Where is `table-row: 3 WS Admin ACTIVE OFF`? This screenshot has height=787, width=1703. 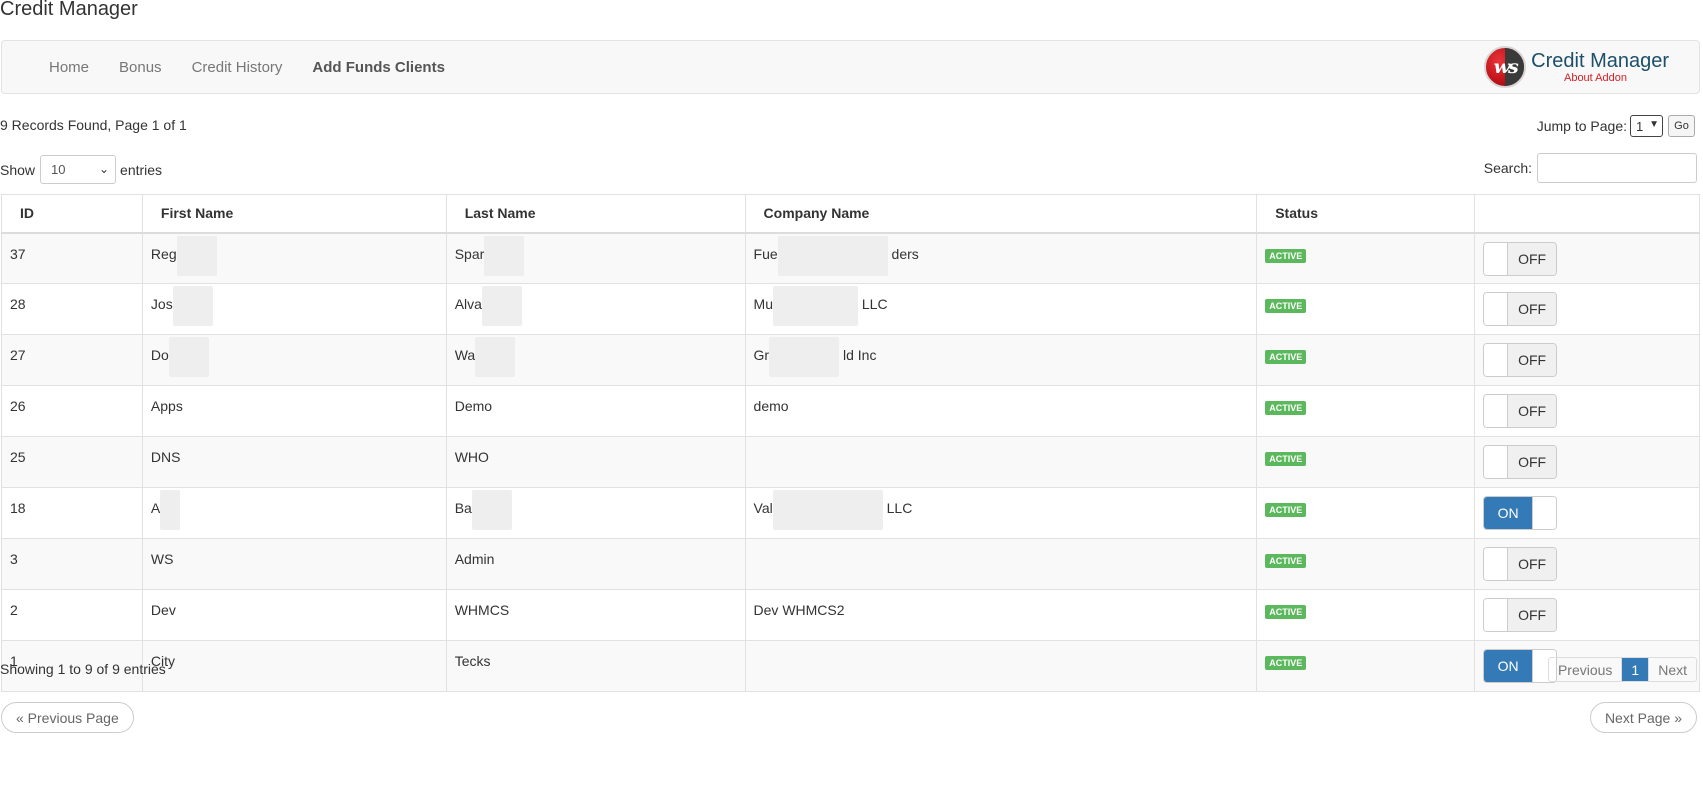 table-row: 3 WS Admin ACTIVE OFF is located at coordinates (850, 564).